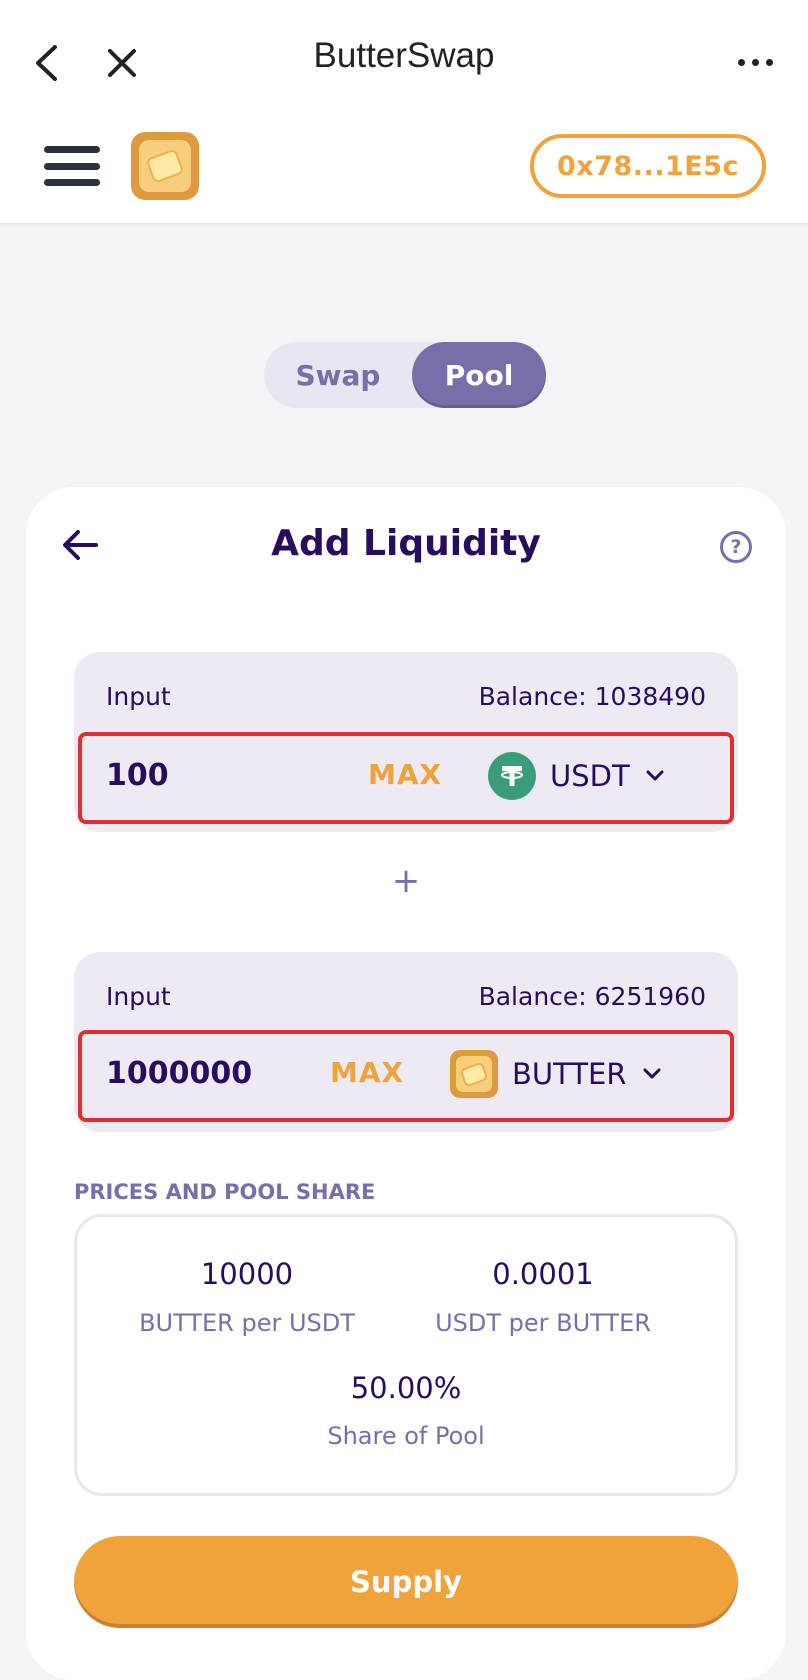 This screenshot has width=808, height=1680. Describe the element at coordinates (406, 543) in the screenshot. I see `page-title: Add Liquidity` at that location.